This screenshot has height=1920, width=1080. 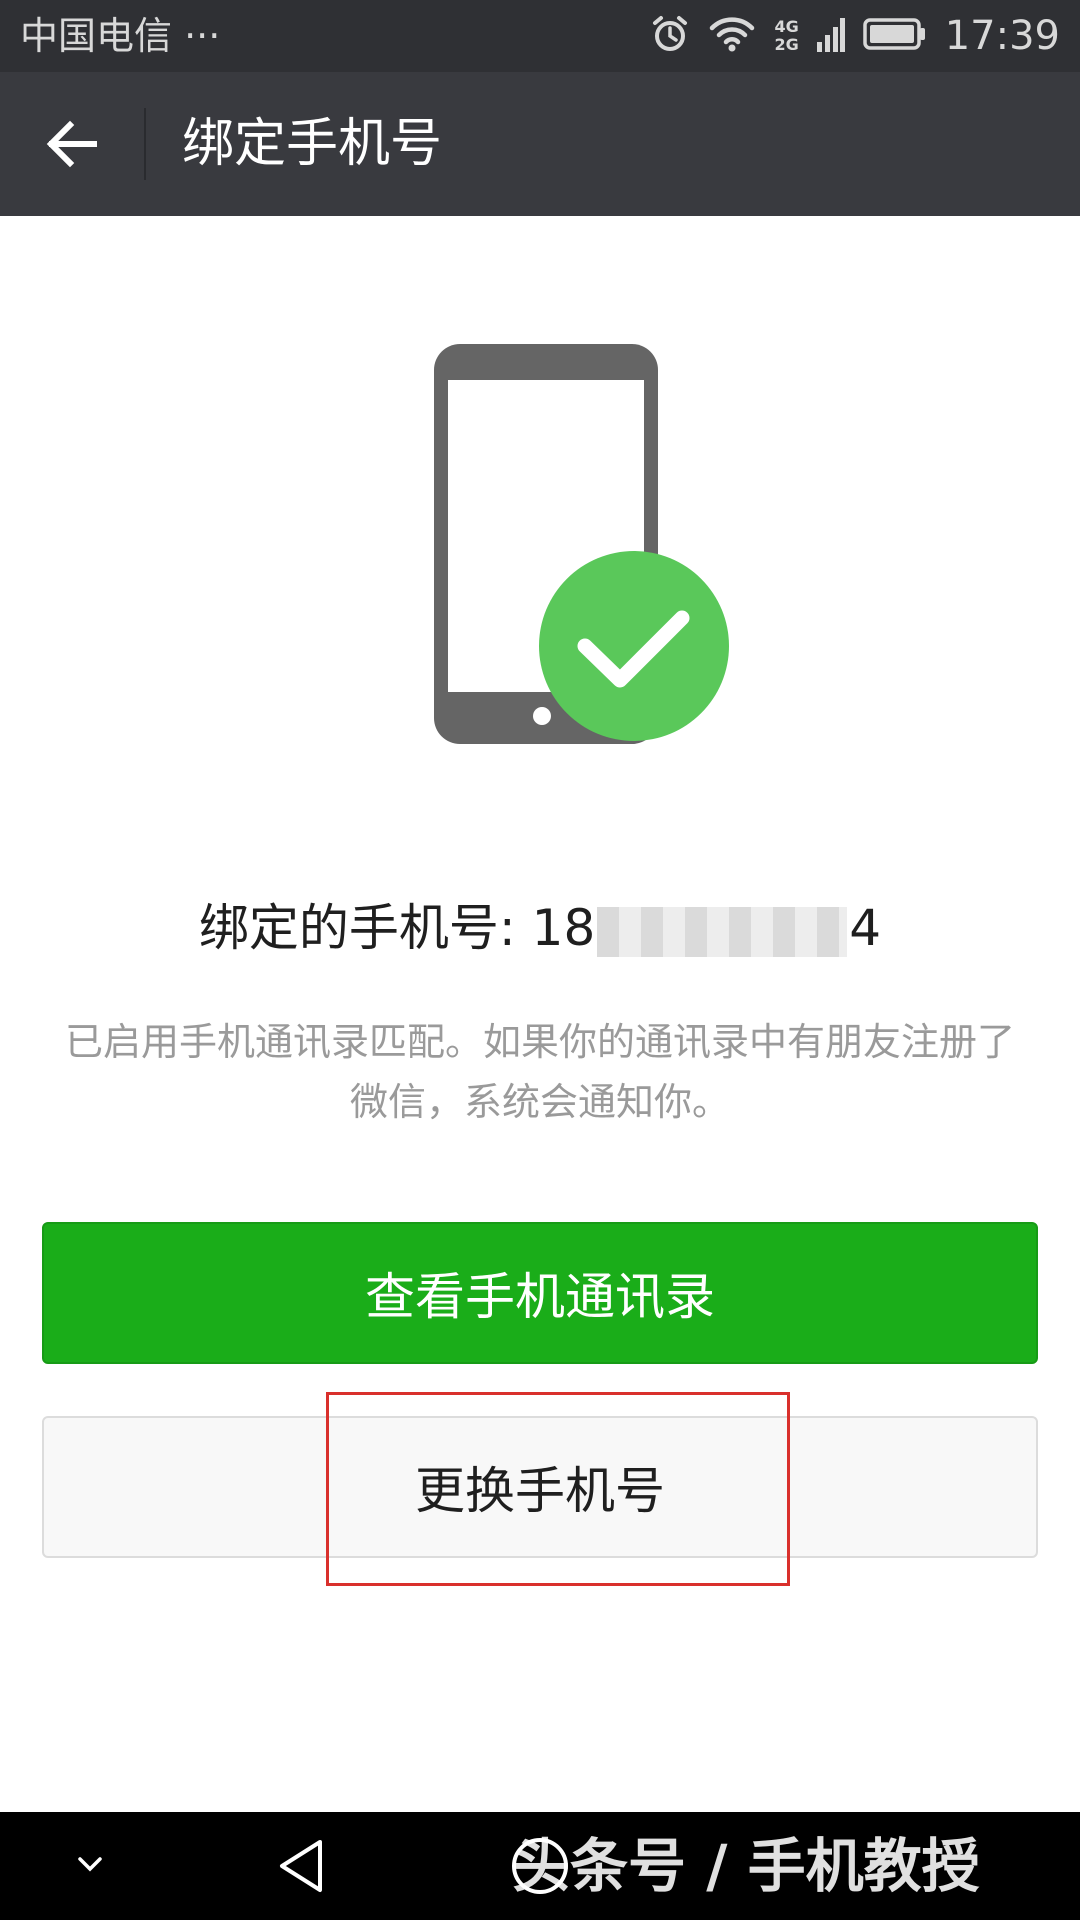 What do you see at coordinates (90, 1866) in the screenshot?
I see `chevron-down-icon` at bounding box center [90, 1866].